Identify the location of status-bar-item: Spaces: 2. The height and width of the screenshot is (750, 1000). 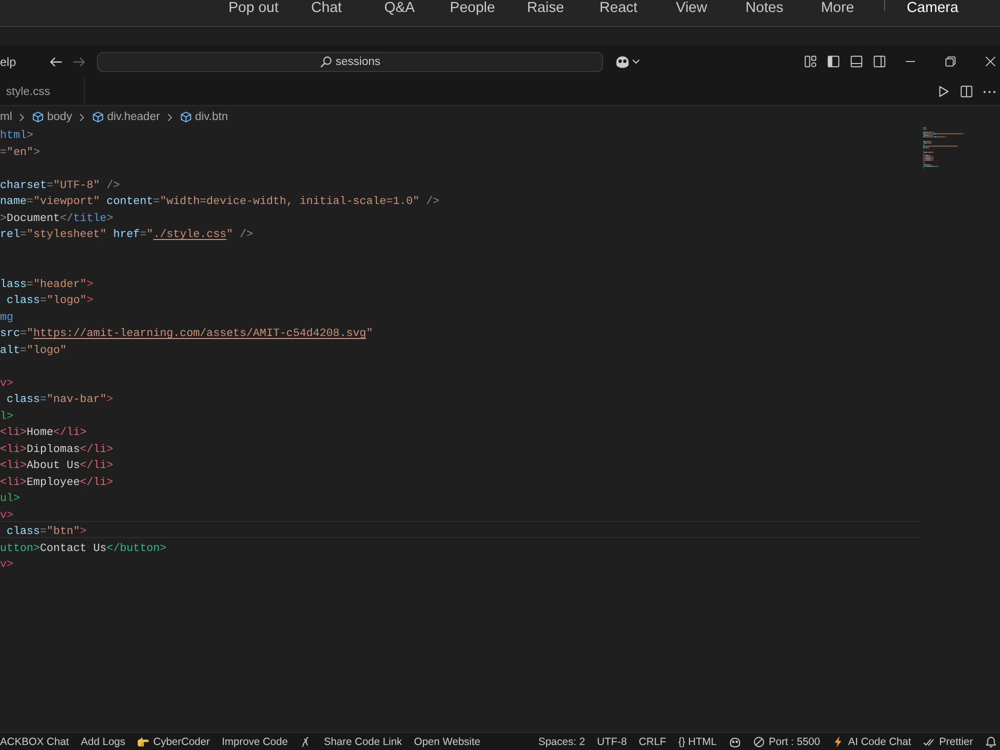
(562, 741).